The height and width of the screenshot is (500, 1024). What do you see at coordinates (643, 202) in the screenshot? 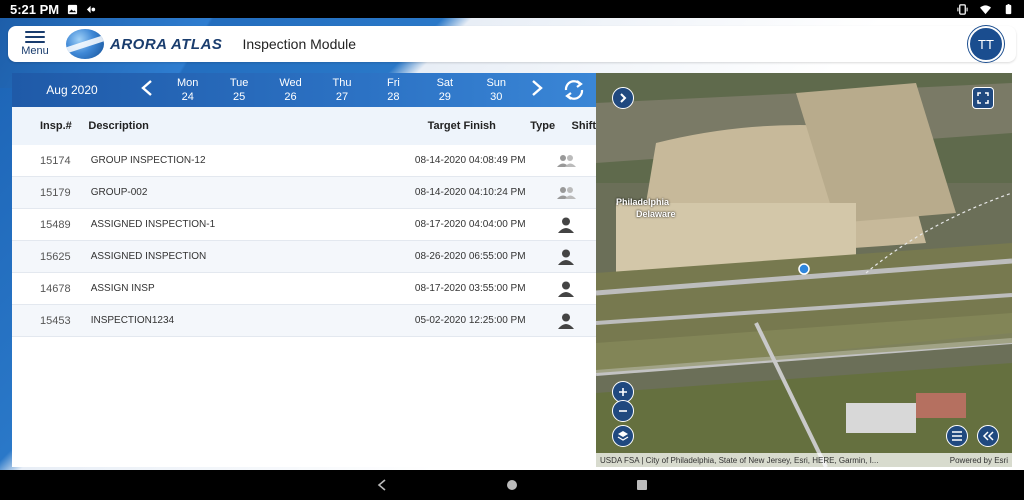
I see `map-label-philadelphia: Philadelphia` at bounding box center [643, 202].